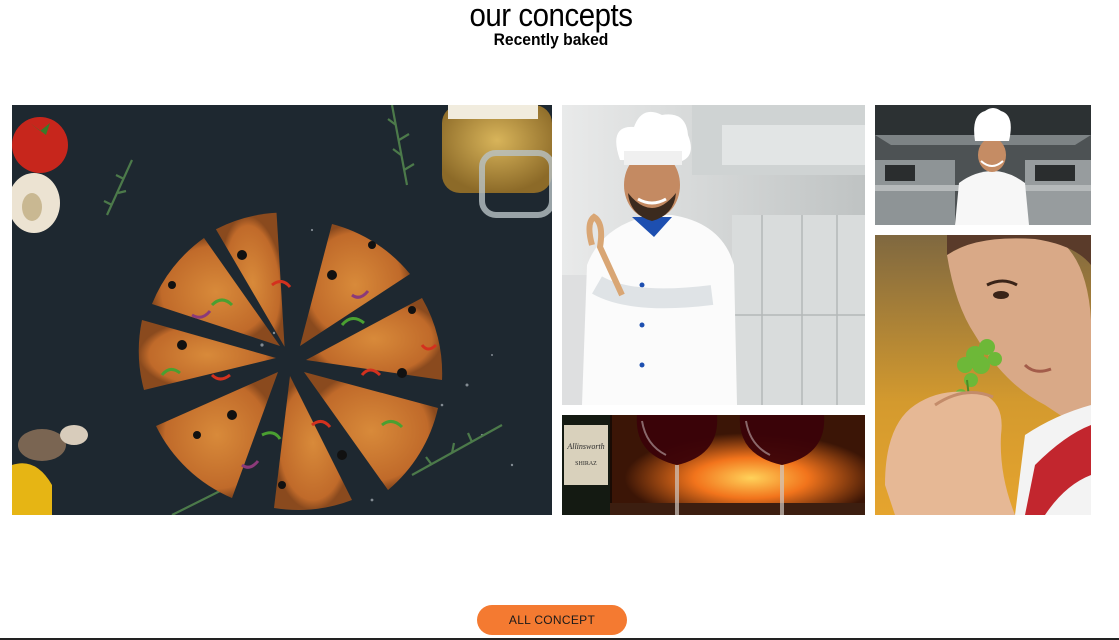  Describe the element at coordinates (585, 446) in the screenshot. I see `wine-brand: Allinsworth` at that location.